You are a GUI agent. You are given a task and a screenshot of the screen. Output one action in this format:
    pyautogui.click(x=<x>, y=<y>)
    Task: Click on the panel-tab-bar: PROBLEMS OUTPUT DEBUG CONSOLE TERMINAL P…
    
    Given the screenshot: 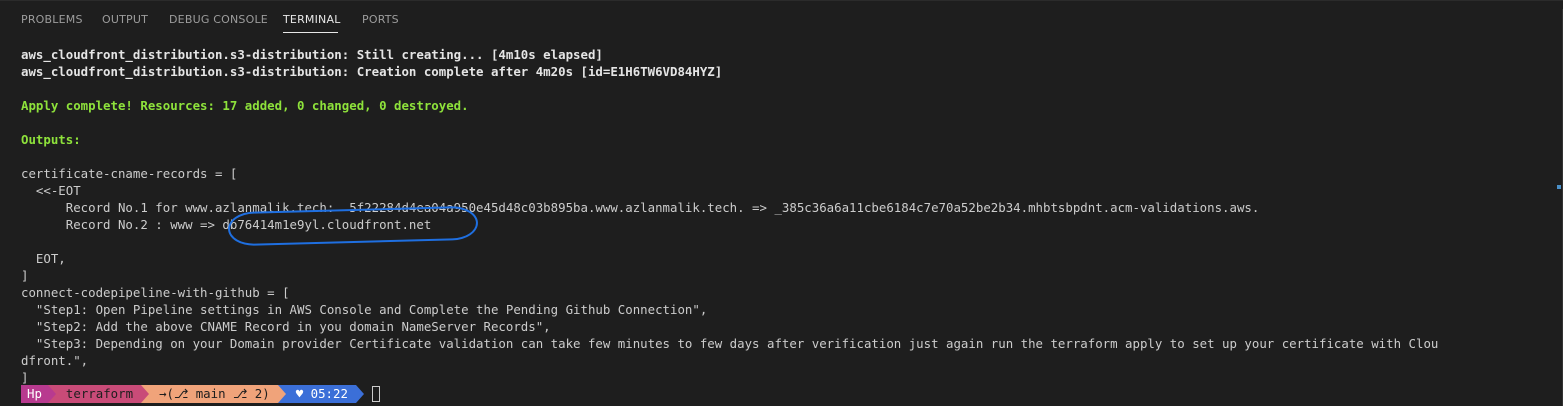 What is the action you would take?
    pyautogui.click(x=781, y=20)
    